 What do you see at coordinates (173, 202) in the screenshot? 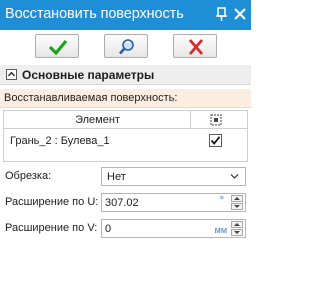
I see `ext-u-spinner: 307.02 °` at bounding box center [173, 202].